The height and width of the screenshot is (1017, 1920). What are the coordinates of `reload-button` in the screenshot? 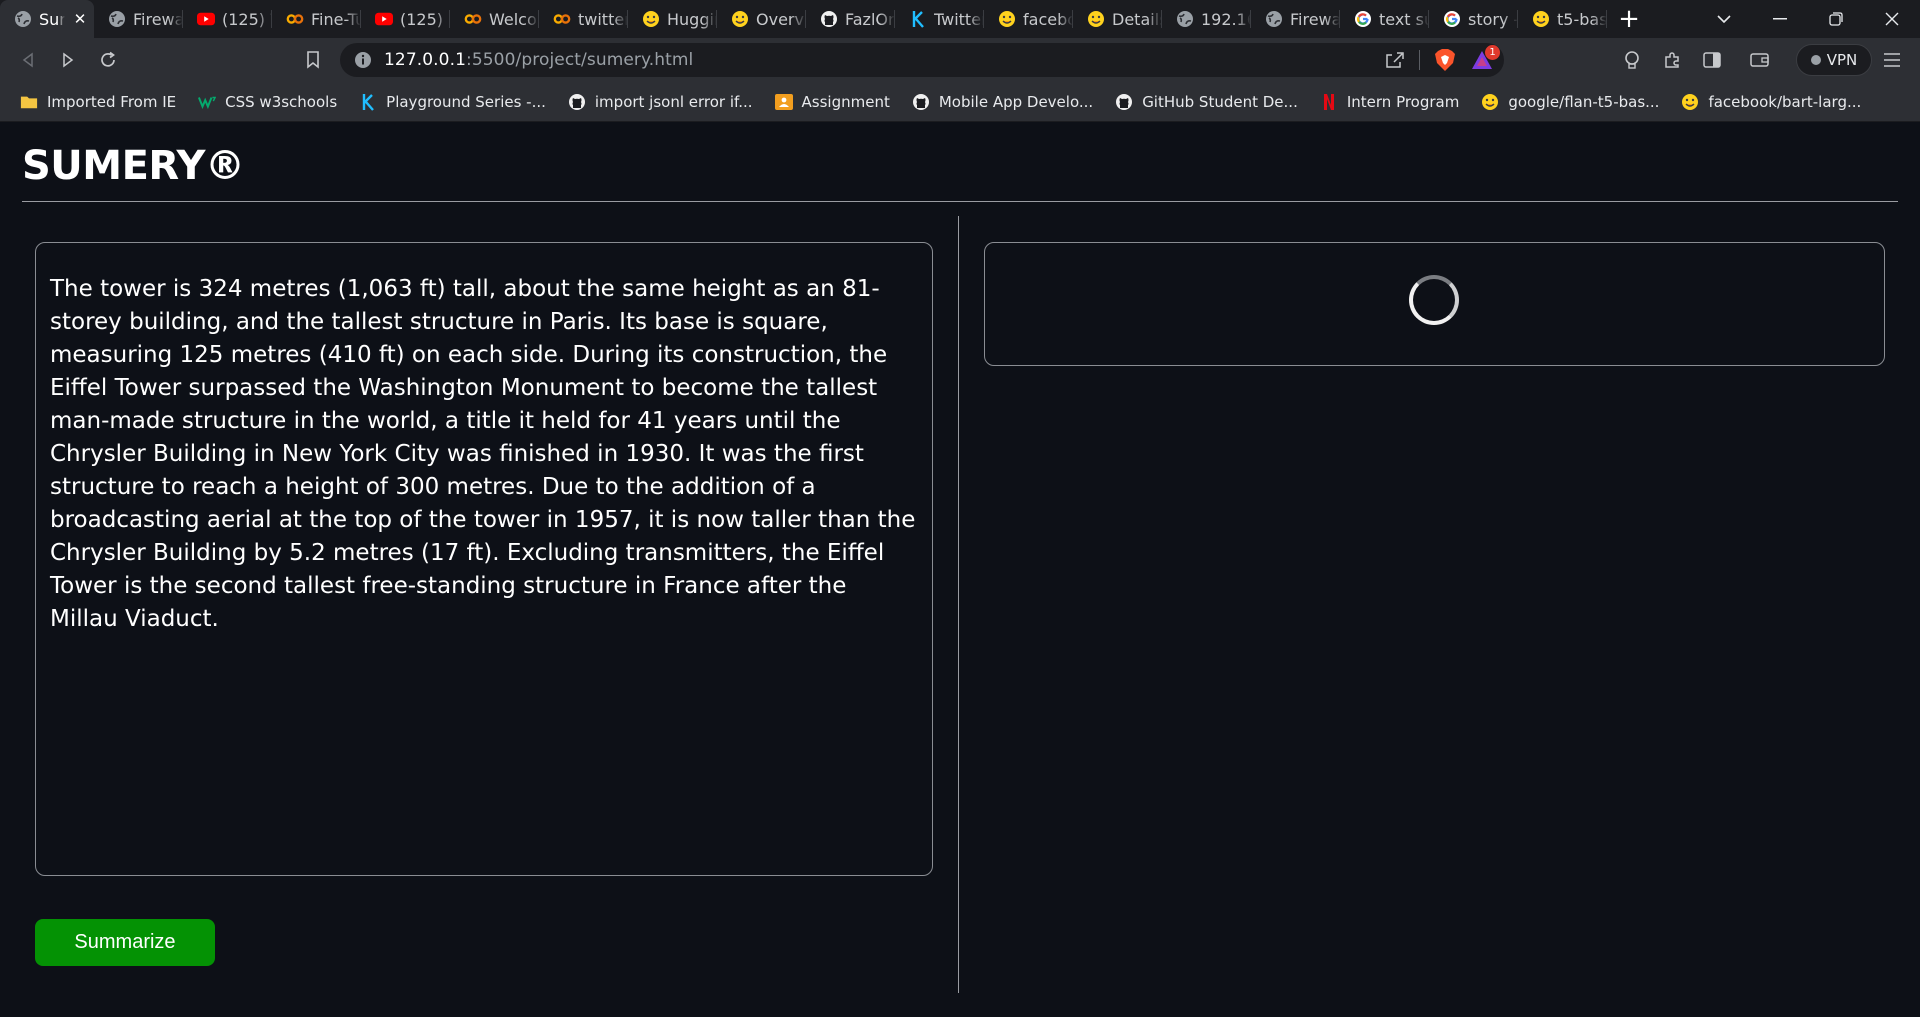 It's located at (108, 60).